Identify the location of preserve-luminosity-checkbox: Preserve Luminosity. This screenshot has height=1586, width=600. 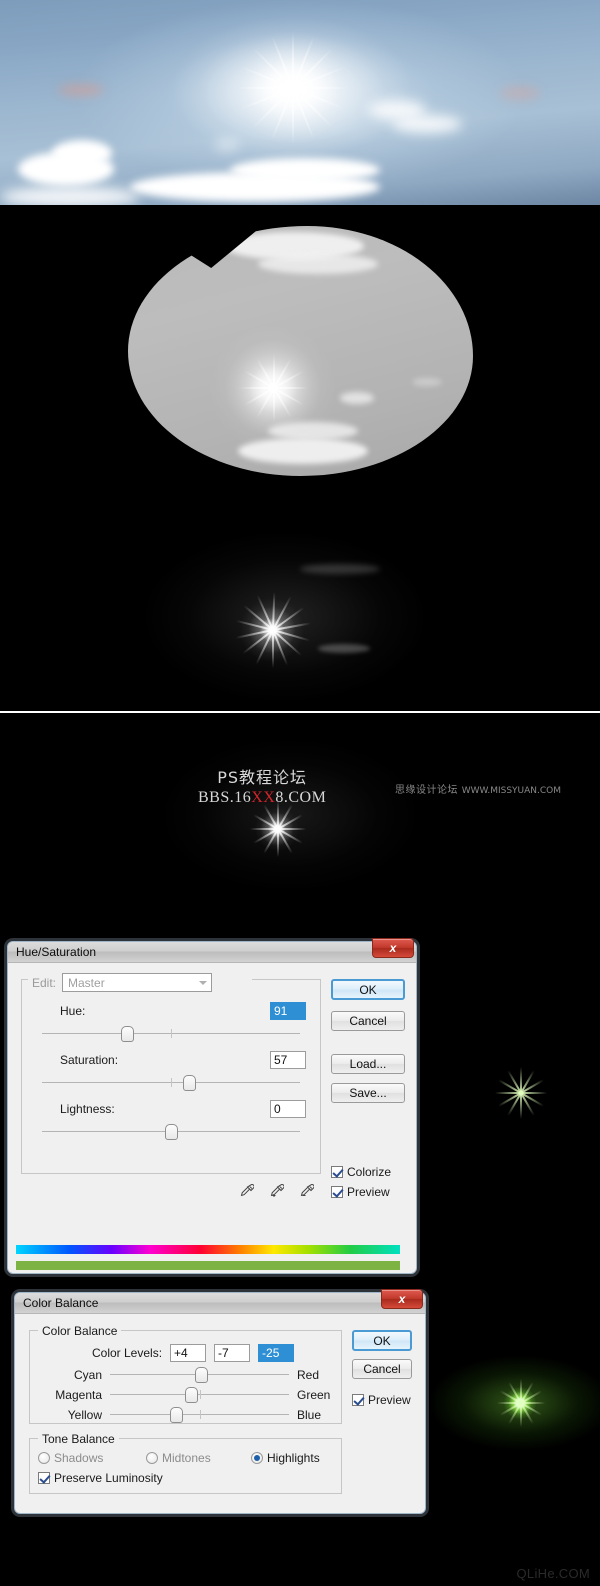
(185, 1478).